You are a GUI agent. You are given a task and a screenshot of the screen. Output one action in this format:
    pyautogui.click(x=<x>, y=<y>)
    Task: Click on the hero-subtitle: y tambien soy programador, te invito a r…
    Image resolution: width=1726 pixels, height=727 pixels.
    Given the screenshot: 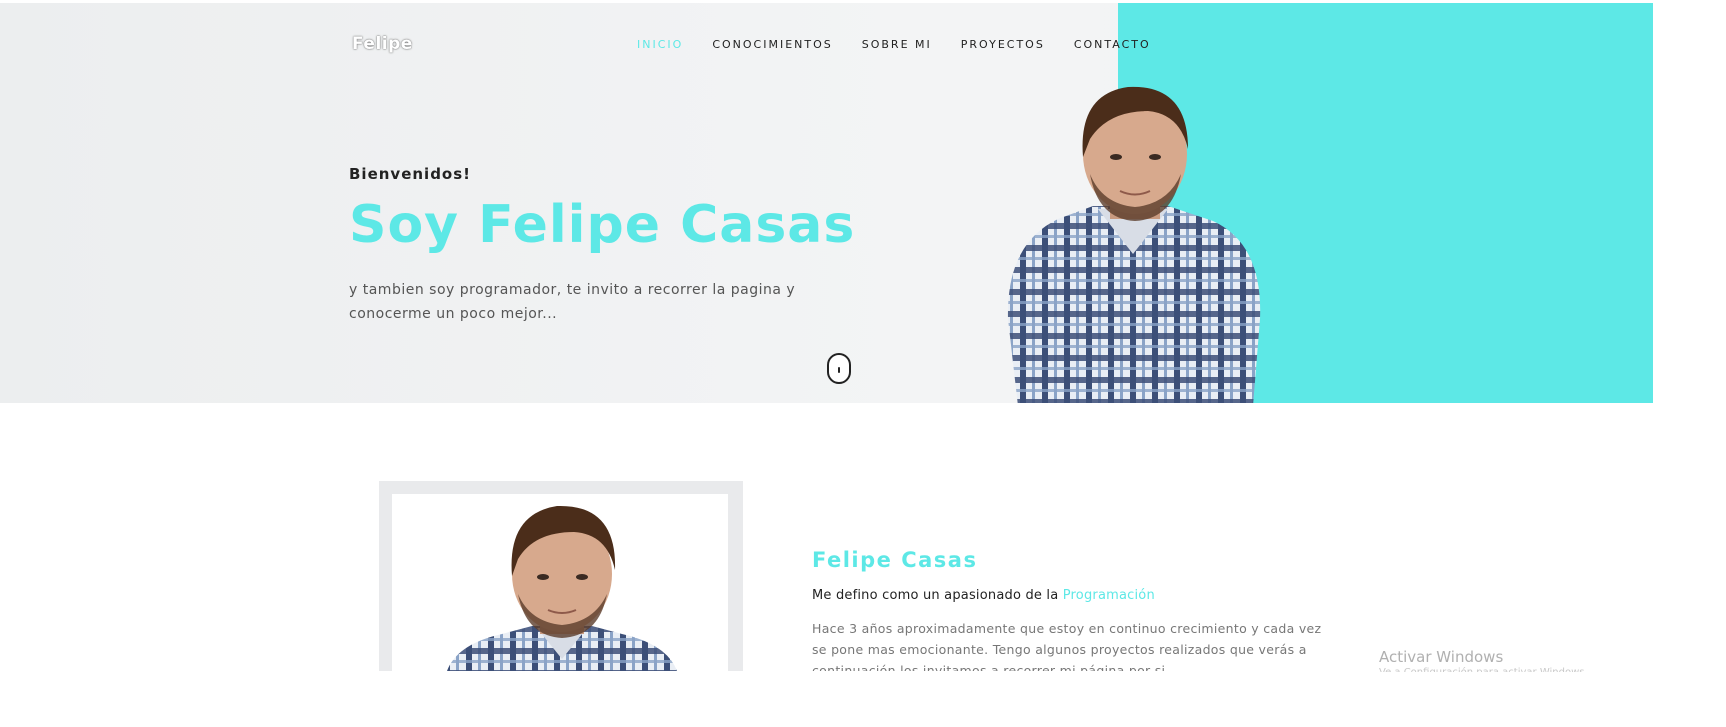 What is the action you would take?
    pyautogui.click(x=572, y=302)
    